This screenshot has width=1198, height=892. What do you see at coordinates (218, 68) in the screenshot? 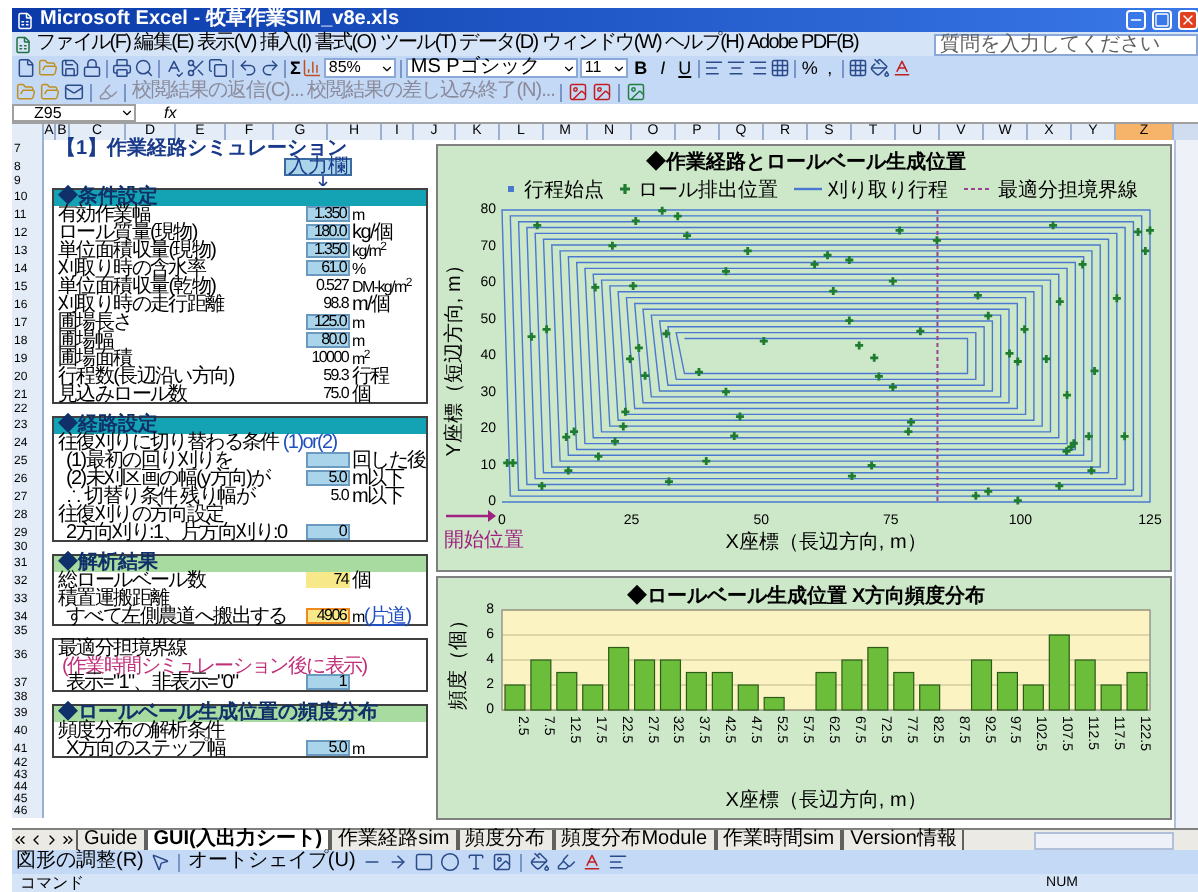
I see `copy-icon` at bounding box center [218, 68].